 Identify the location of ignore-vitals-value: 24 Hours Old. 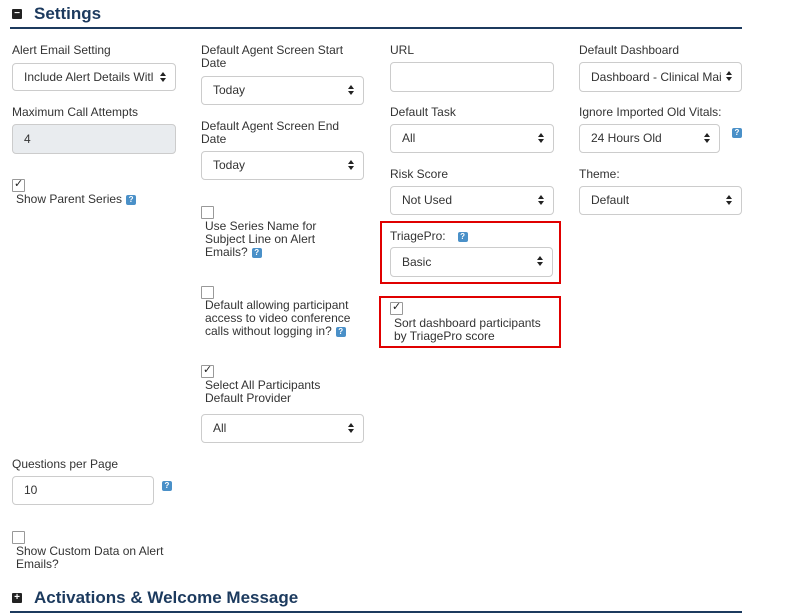
(626, 138).